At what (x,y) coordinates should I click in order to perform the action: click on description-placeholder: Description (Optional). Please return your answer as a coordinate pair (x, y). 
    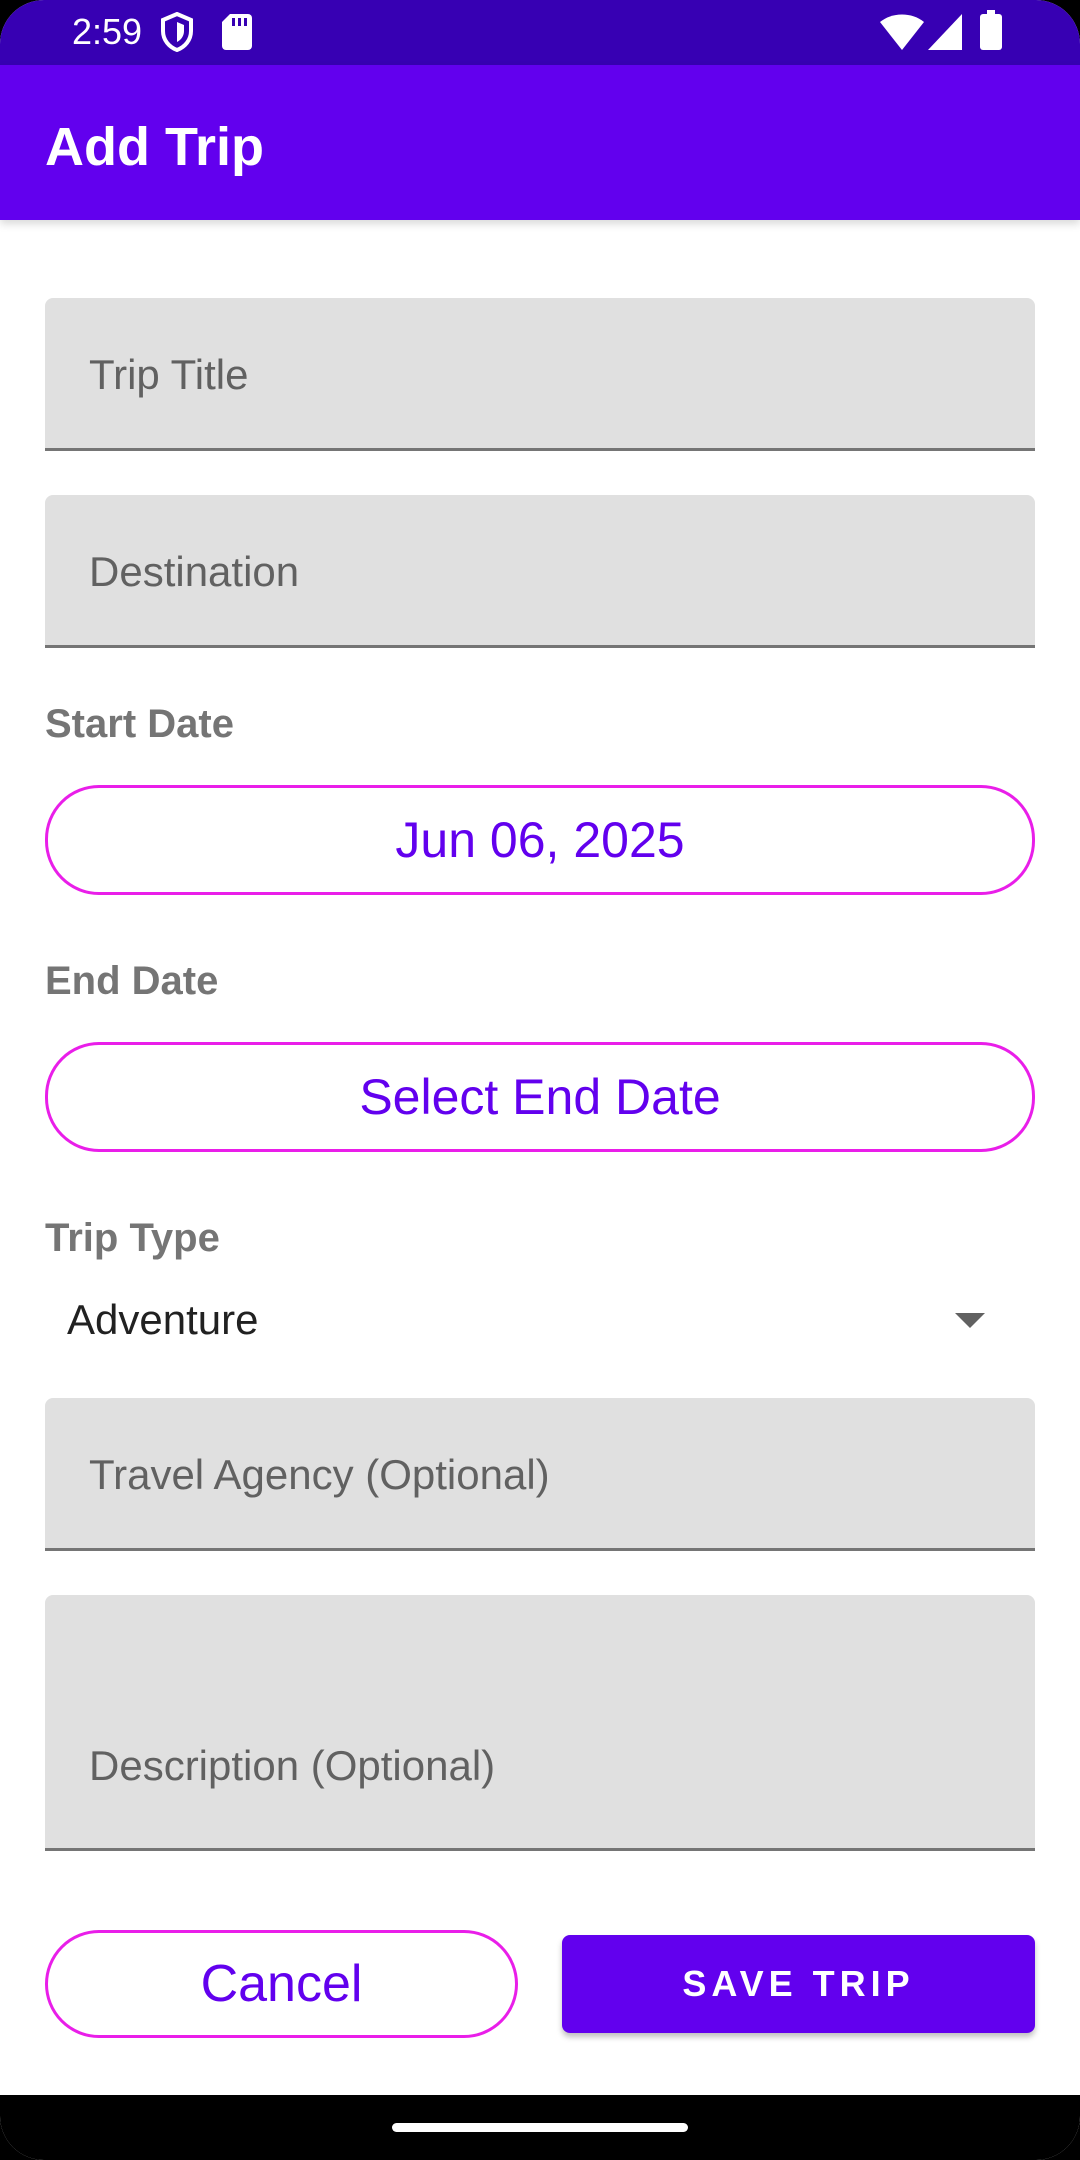
    Looking at the image, I should click on (292, 1765).